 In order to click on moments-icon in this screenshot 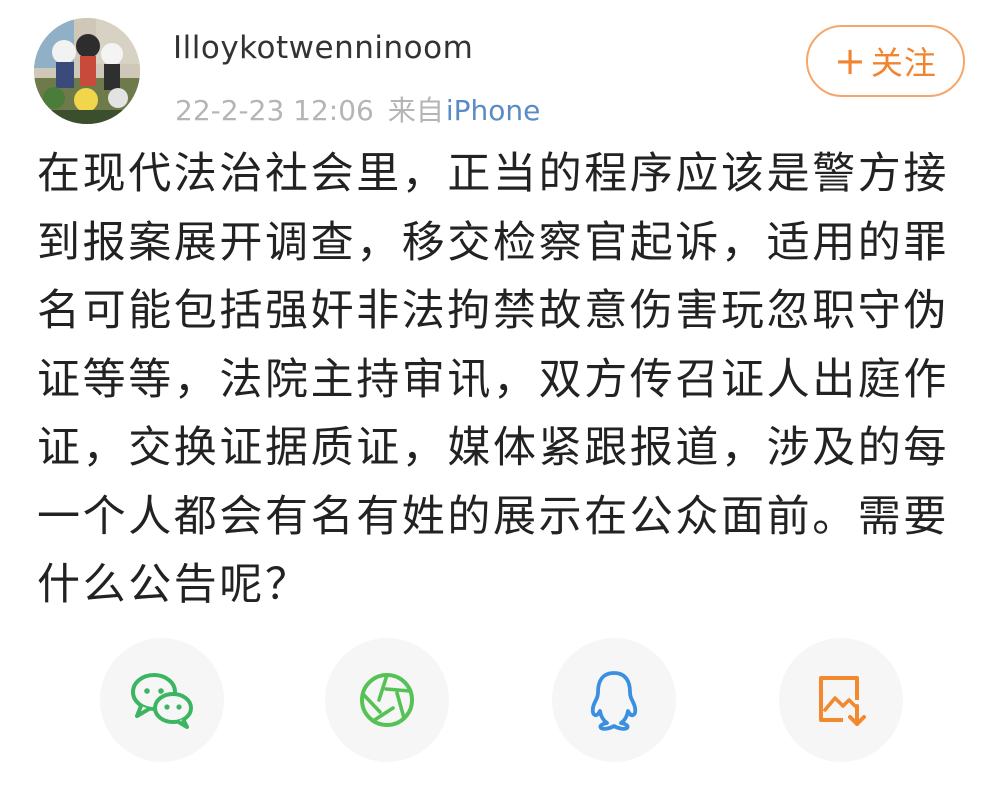, I will do `click(387, 700)`.